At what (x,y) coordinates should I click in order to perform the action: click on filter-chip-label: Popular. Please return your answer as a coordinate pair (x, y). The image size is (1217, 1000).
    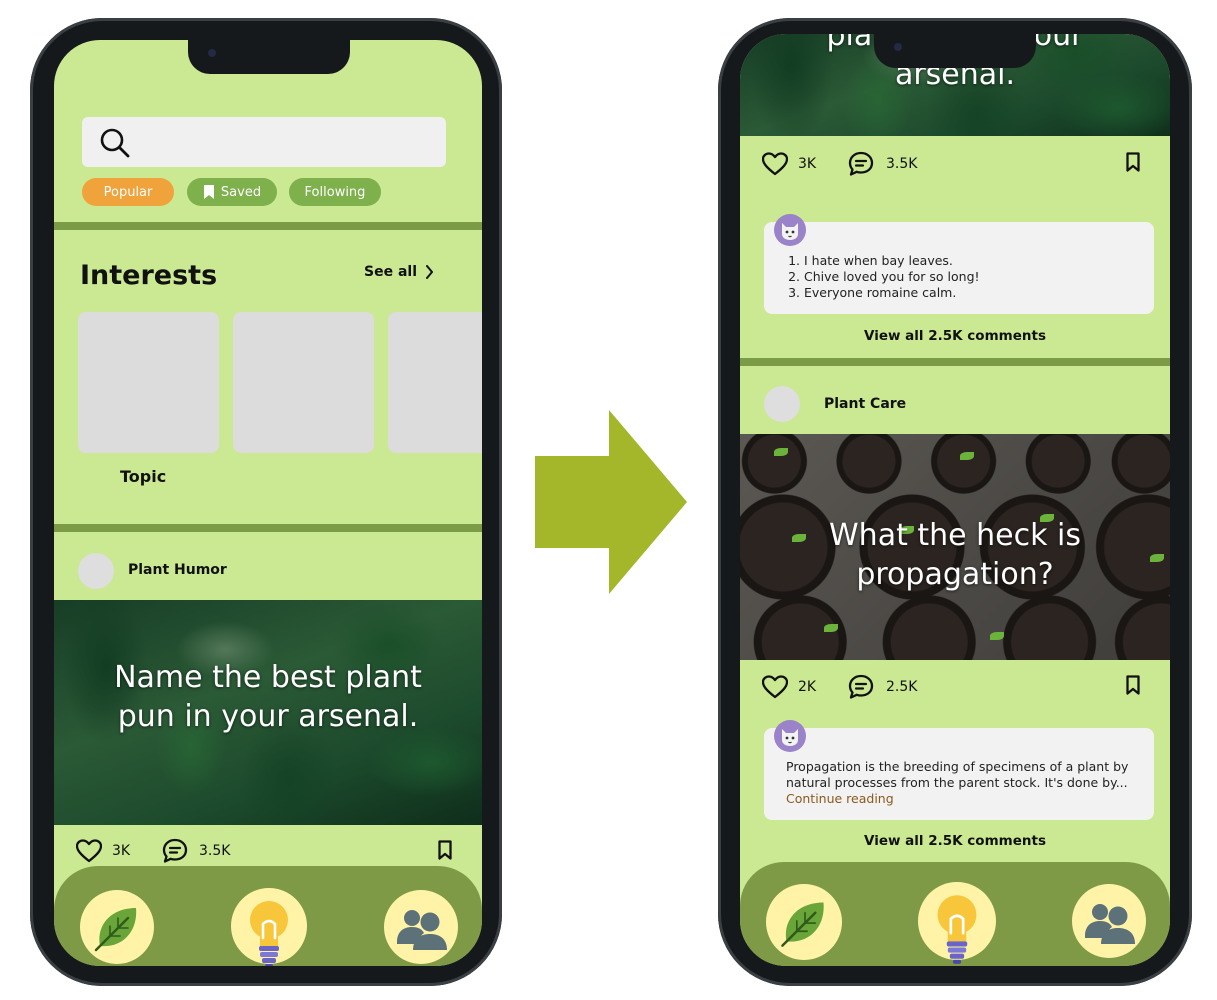
    Looking at the image, I should click on (128, 192).